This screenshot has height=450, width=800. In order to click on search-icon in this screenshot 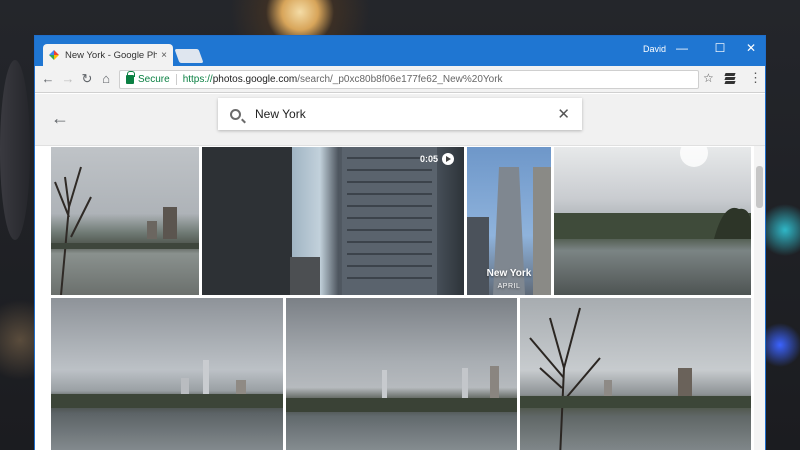, I will do `click(235, 114)`.